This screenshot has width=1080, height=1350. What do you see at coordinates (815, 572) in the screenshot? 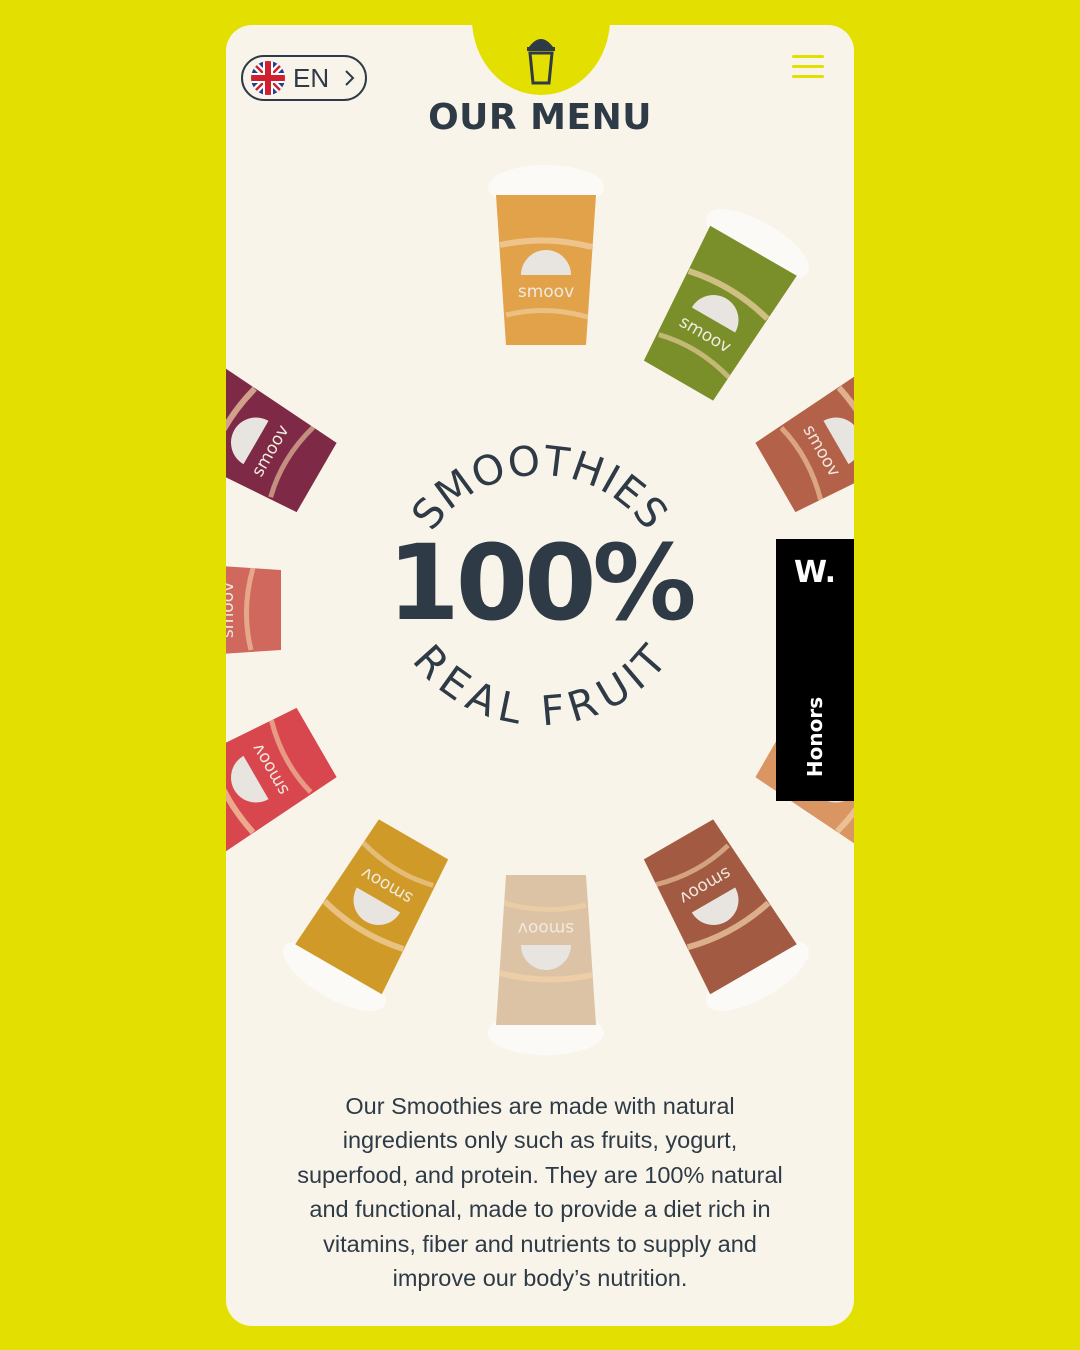
I see `honors-logo: W.` at bounding box center [815, 572].